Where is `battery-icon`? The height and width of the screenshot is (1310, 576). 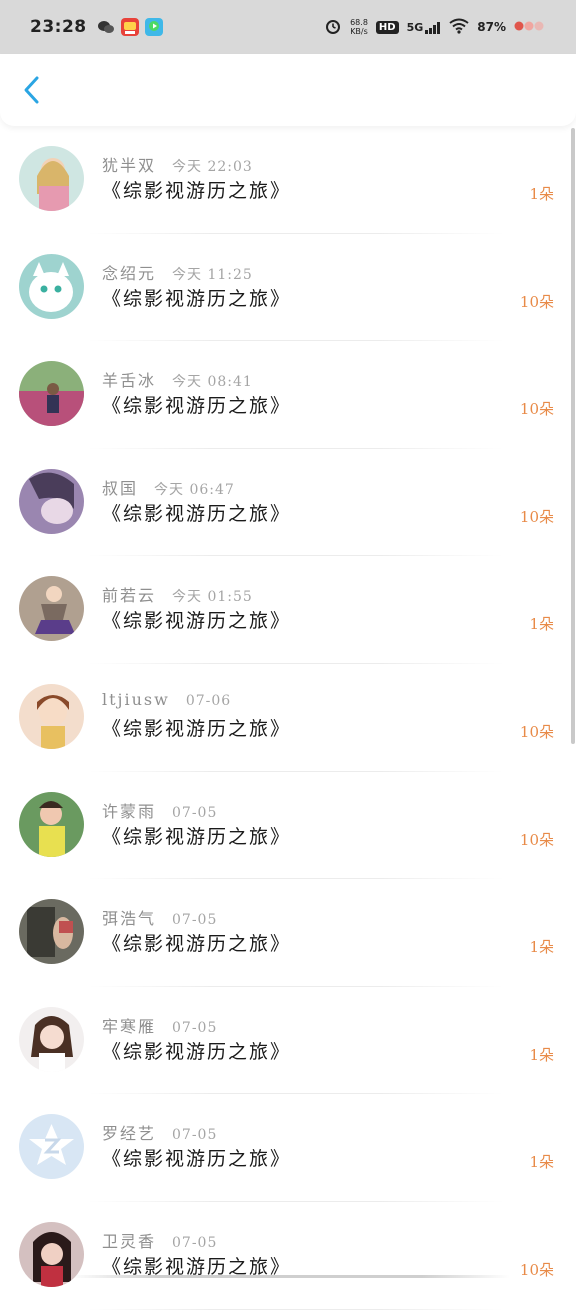 battery-icon is located at coordinates (531, 27).